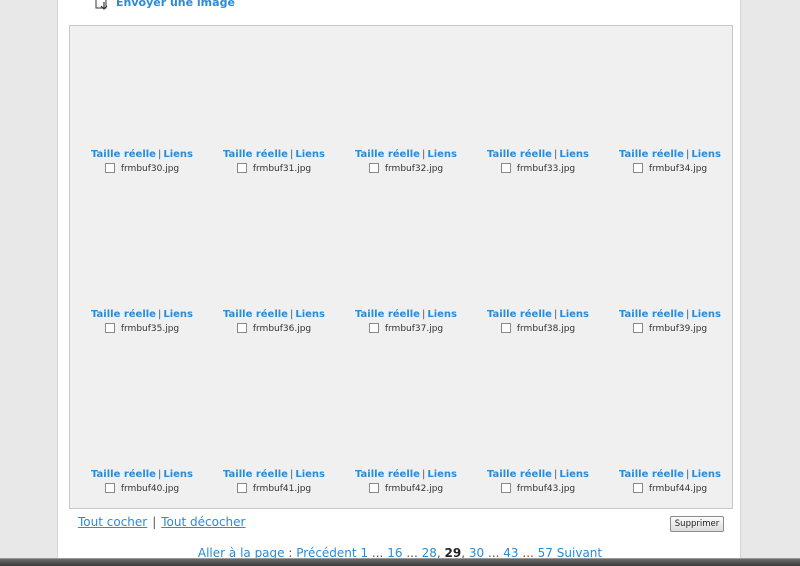 This screenshot has height=566, width=800. What do you see at coordinates (546, 329) in the screenshot?
I see `file-name: frmbuf38.jpg` at bounding box center [546, 329].